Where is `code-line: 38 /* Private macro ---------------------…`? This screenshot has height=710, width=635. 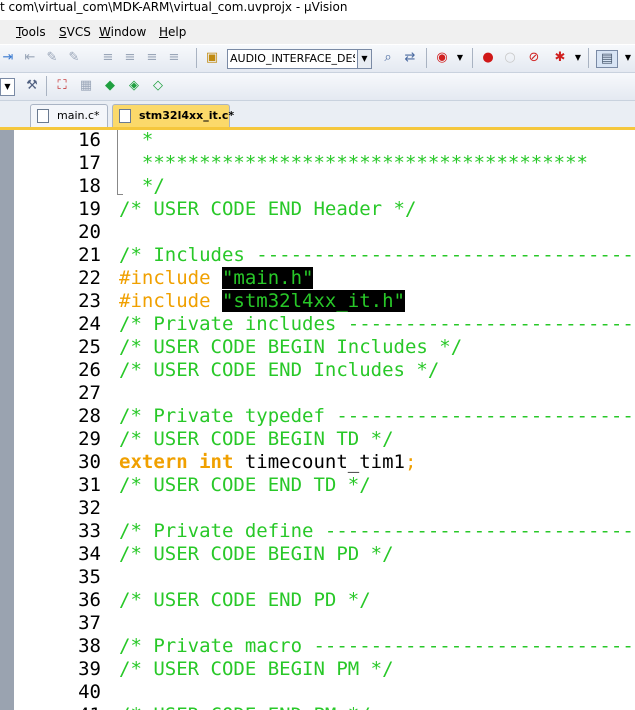
code-line: 38 /* Private macro ---------------------… is located at coordinates (324, 646).